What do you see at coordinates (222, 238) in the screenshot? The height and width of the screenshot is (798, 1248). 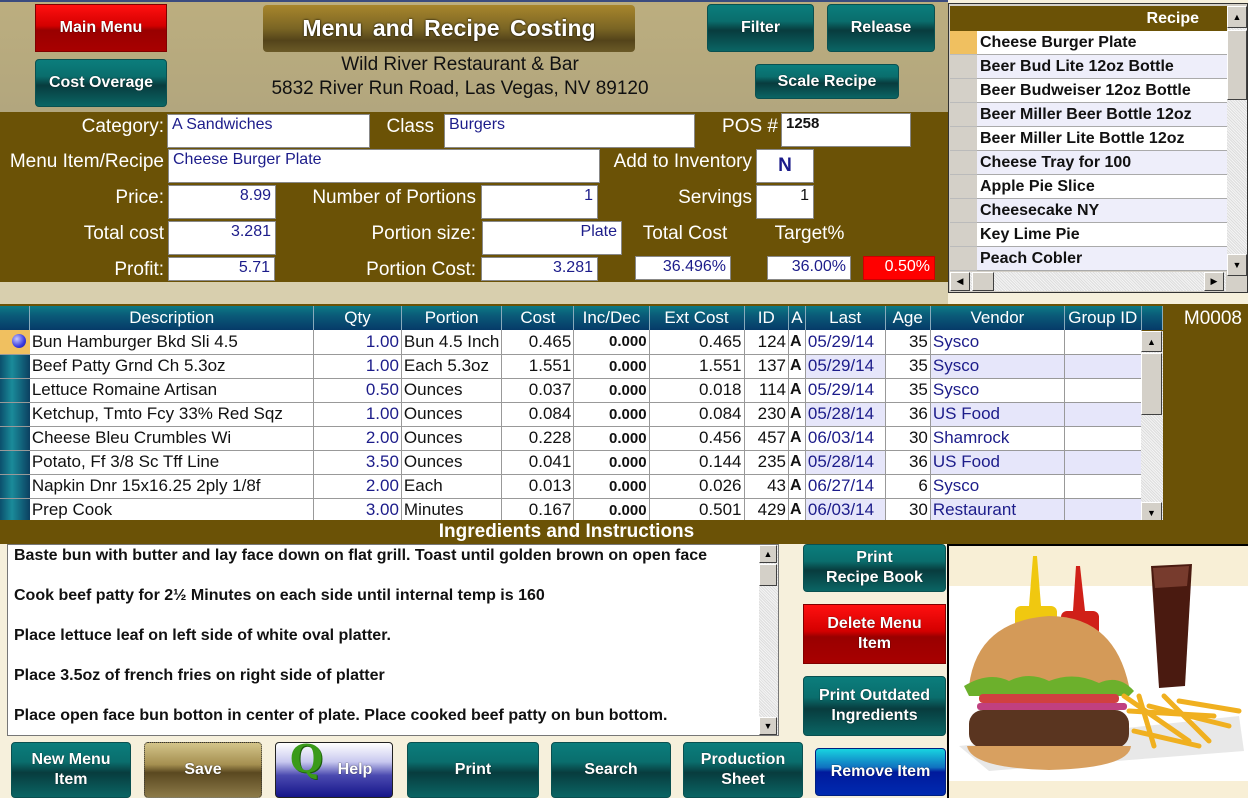 I see `total-cost-field: 3.281` at bounding box center [222, 238].